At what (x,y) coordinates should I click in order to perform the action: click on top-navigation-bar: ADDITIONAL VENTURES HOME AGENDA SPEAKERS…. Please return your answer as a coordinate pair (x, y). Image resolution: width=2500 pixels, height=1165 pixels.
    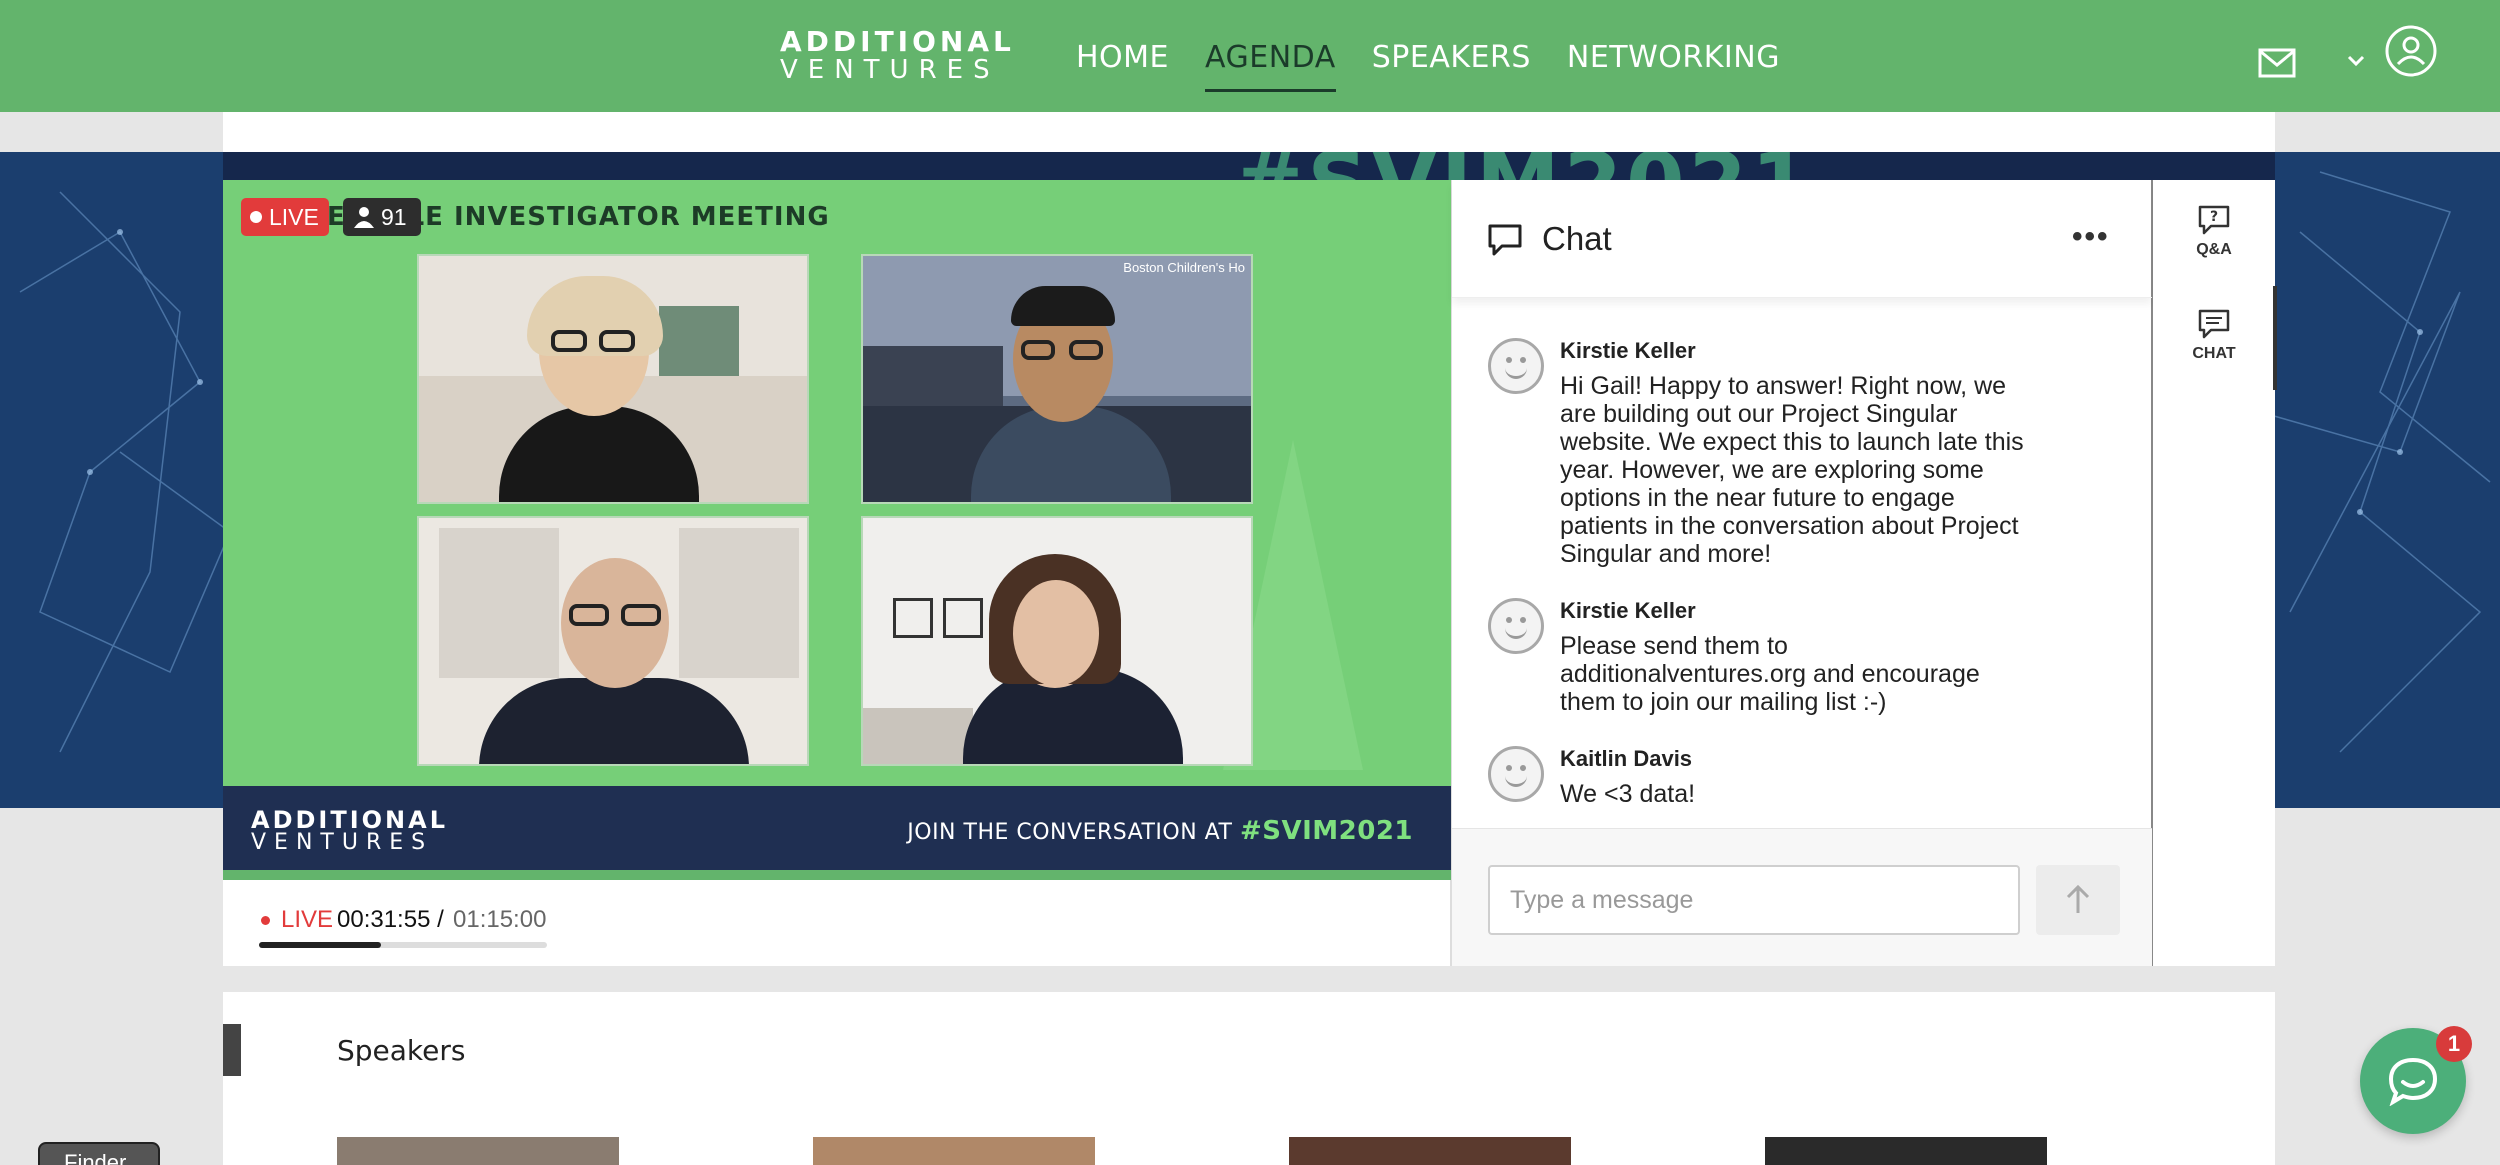
    Looking at the image, I should click on (1250, 56).